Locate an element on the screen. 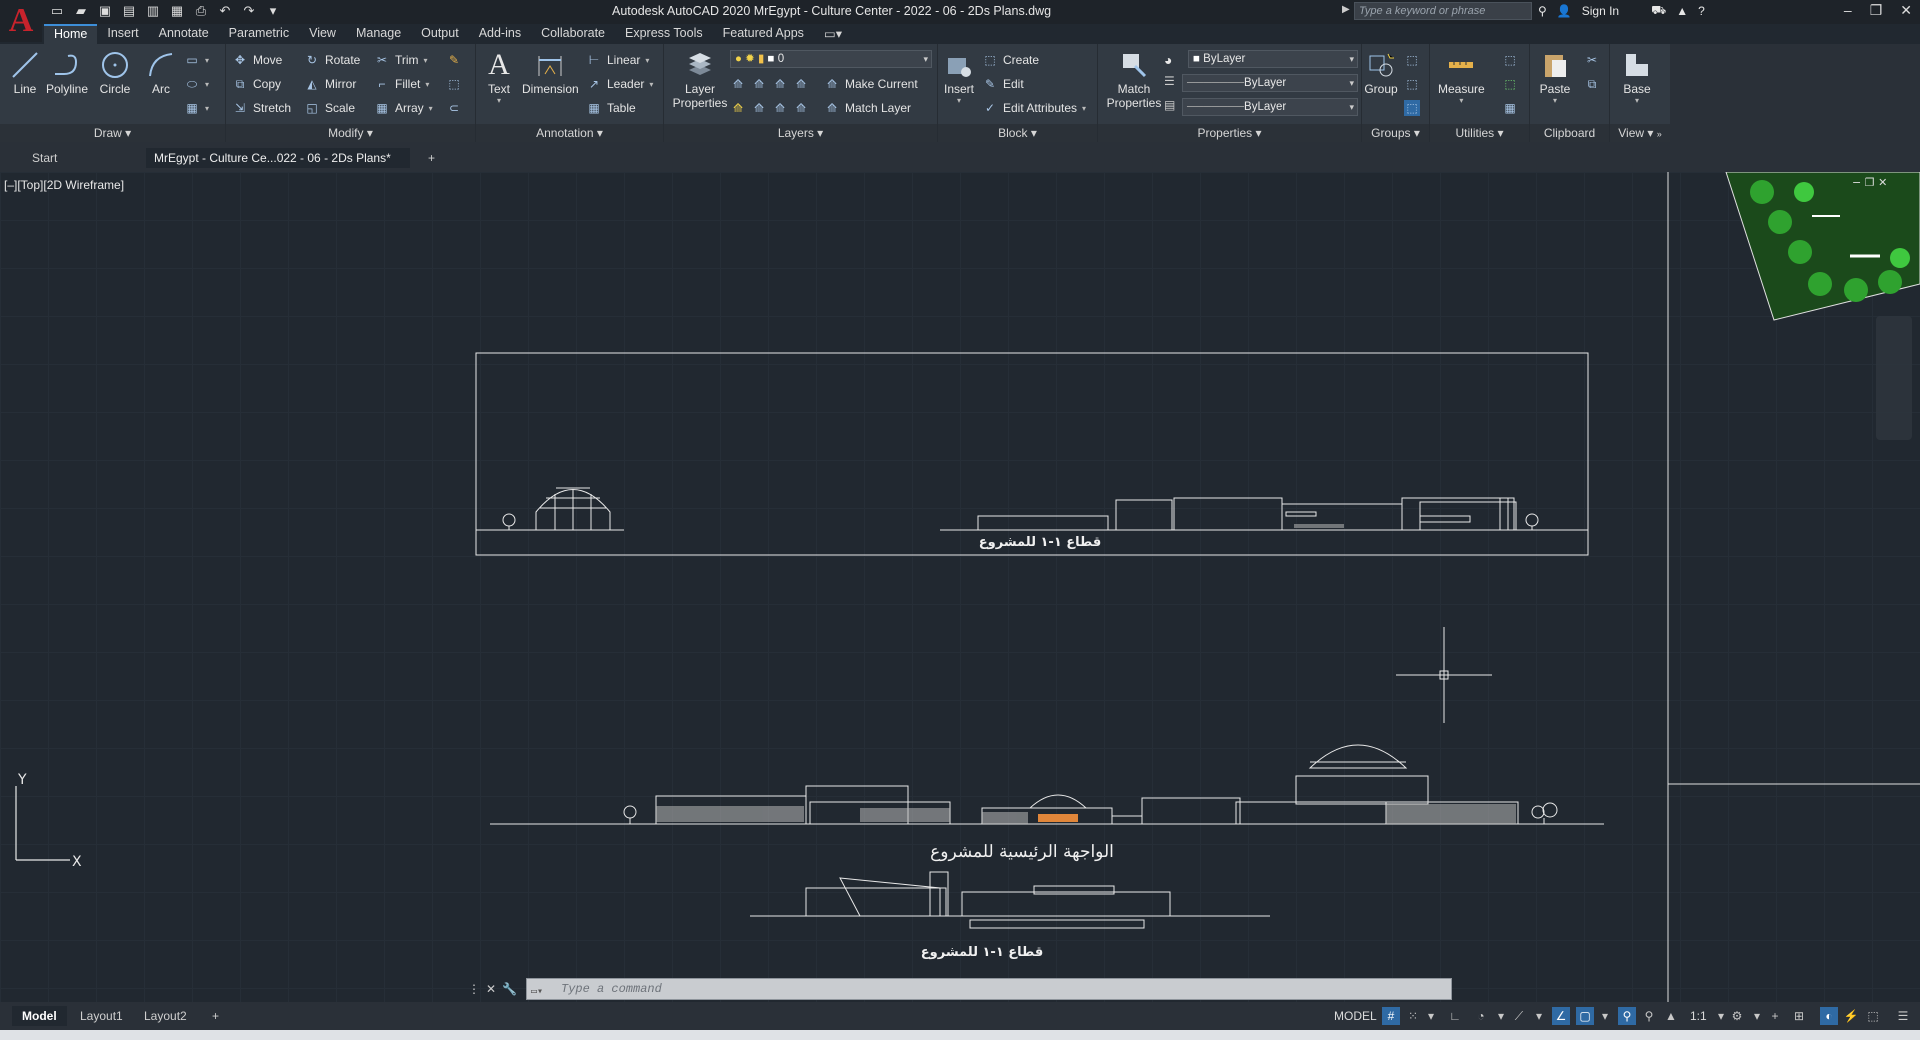 Image resolution: width=1920 pixels, height=1040 pixels. group-edit-button: ⬚ is located at coordinates (1412, 84).